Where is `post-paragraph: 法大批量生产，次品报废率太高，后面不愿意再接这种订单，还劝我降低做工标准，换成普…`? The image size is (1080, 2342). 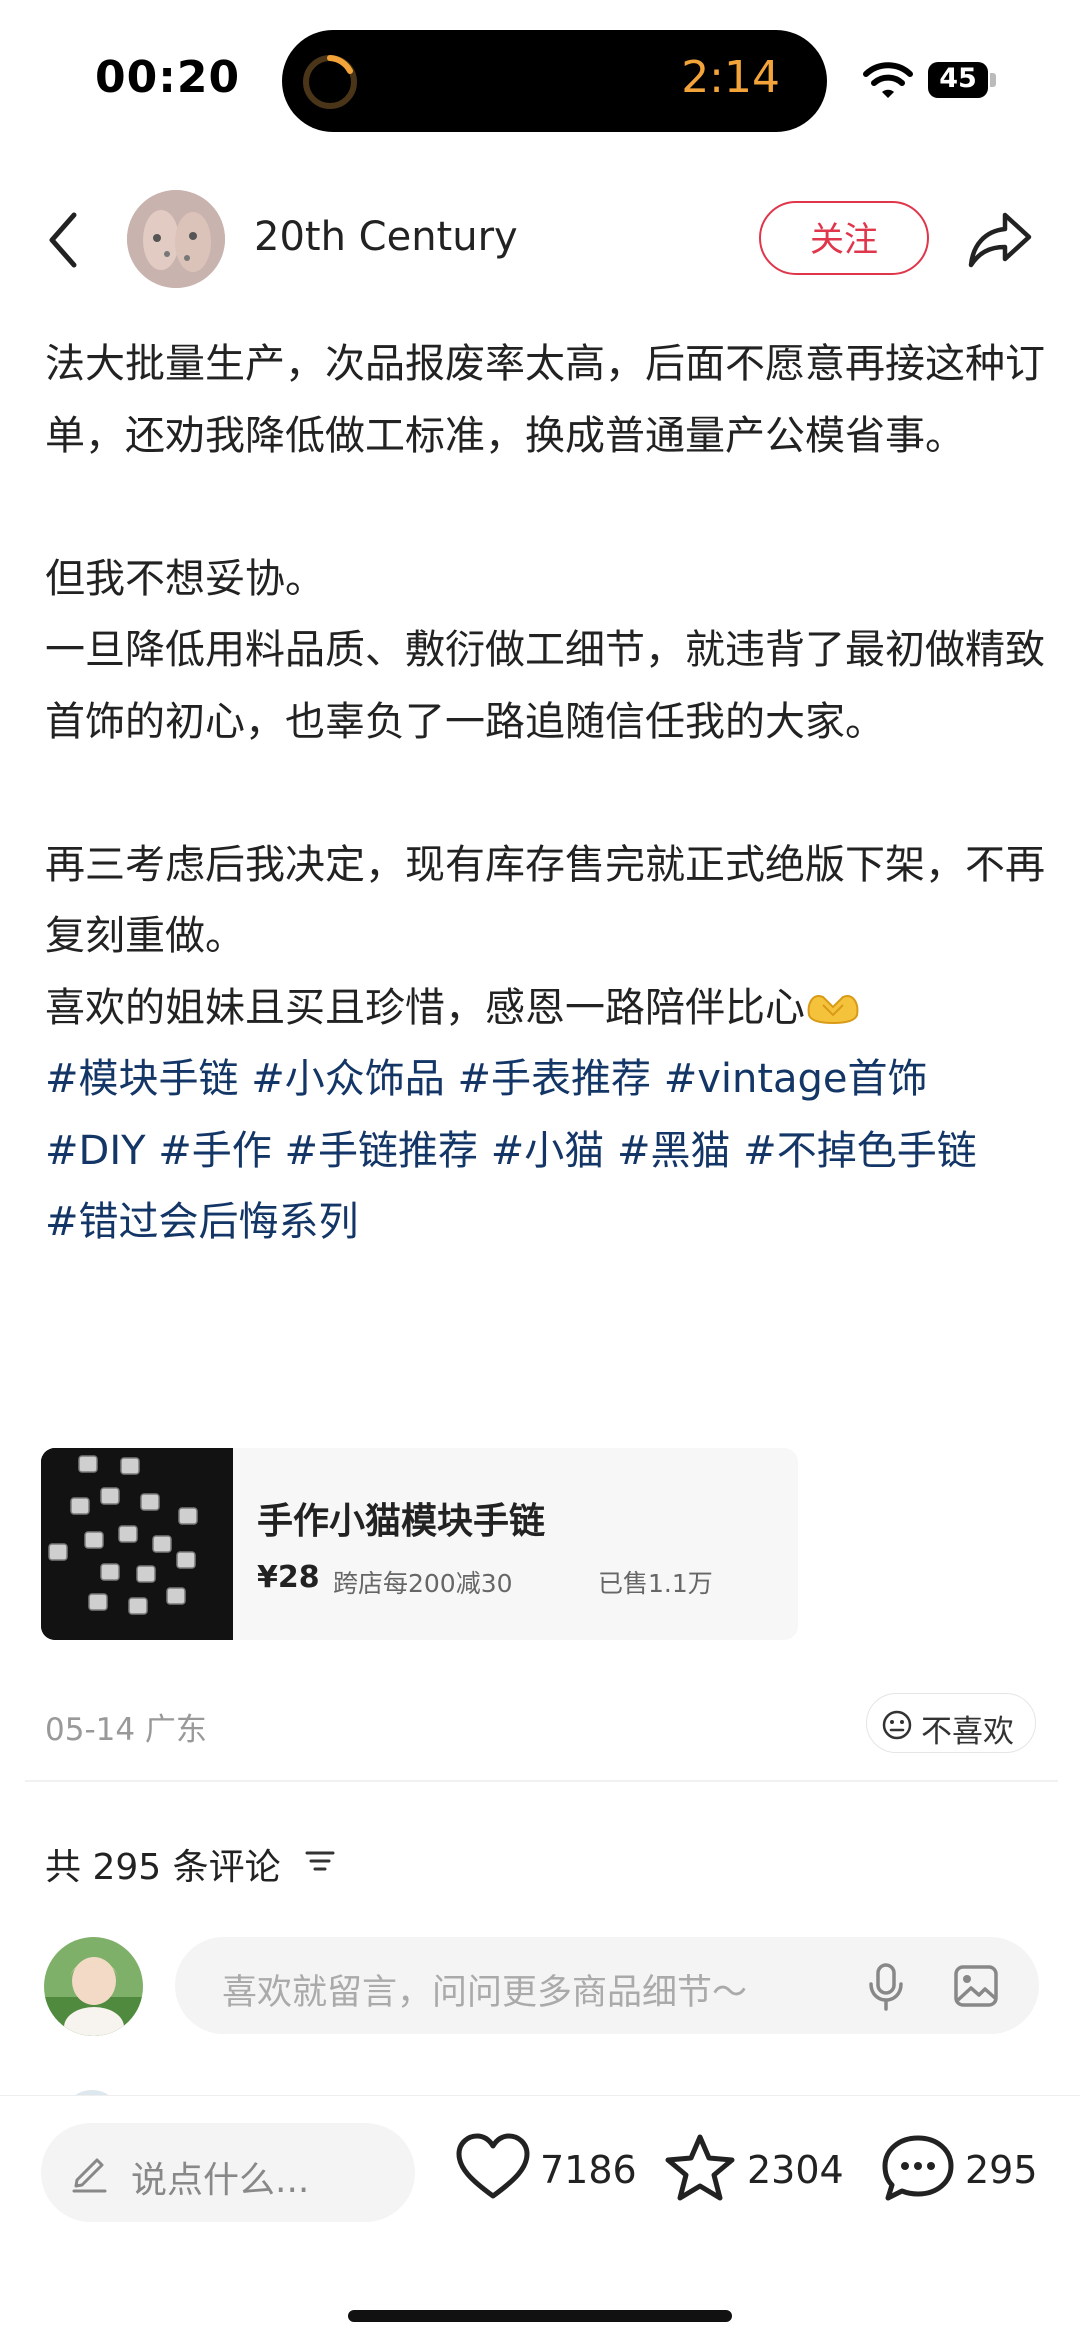
post-paragraph: 法大批量生产，次品报废率太高，后面不愿意再接这种订单，还劝我降低做工标准，换成普… is located at coordinates (545, 400).